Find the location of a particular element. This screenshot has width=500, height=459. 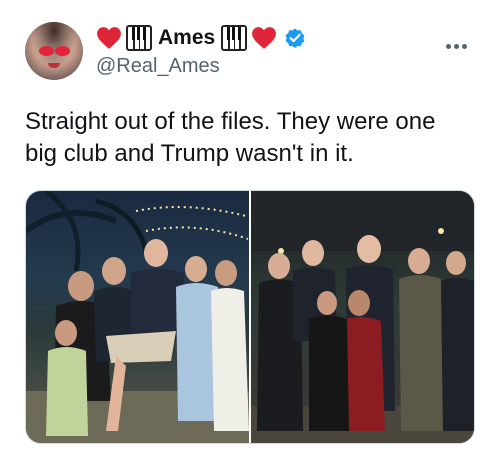

tweet-text-line: big club and Trump wasn't in it. is located at coordinates (189, 153).